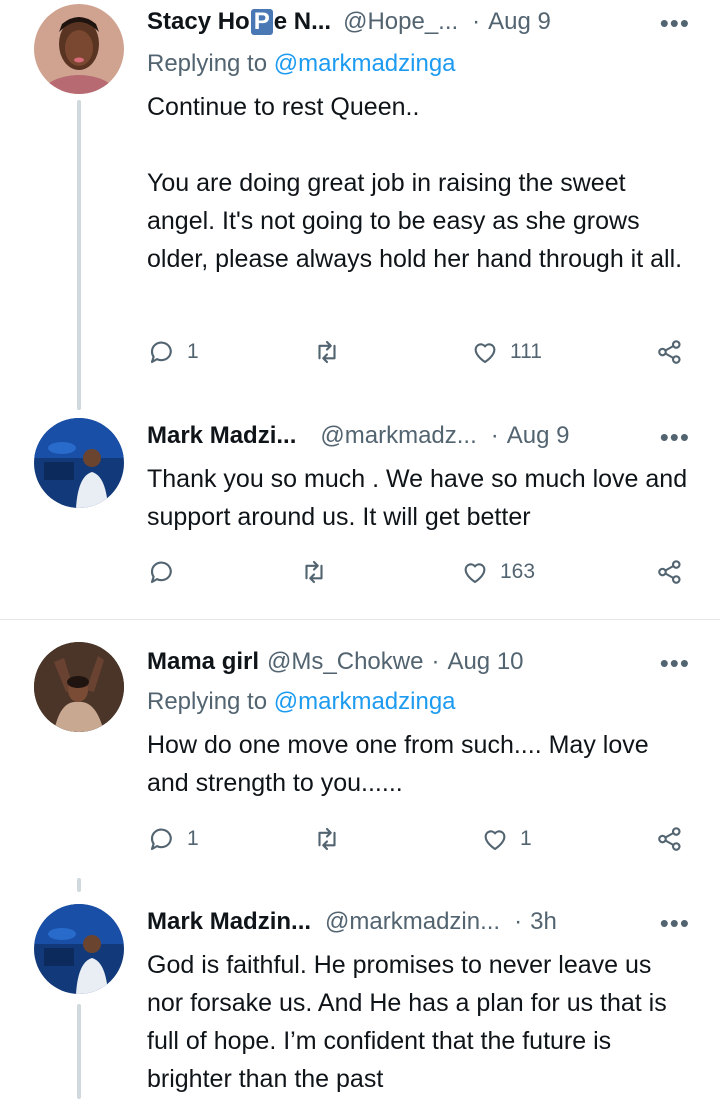 Image resolution: width=720 pixels, height=1099 pixels. I want to click on tweet-header: Mama girl @Ms_Chokwe · Aug 10, so click(418, 662).